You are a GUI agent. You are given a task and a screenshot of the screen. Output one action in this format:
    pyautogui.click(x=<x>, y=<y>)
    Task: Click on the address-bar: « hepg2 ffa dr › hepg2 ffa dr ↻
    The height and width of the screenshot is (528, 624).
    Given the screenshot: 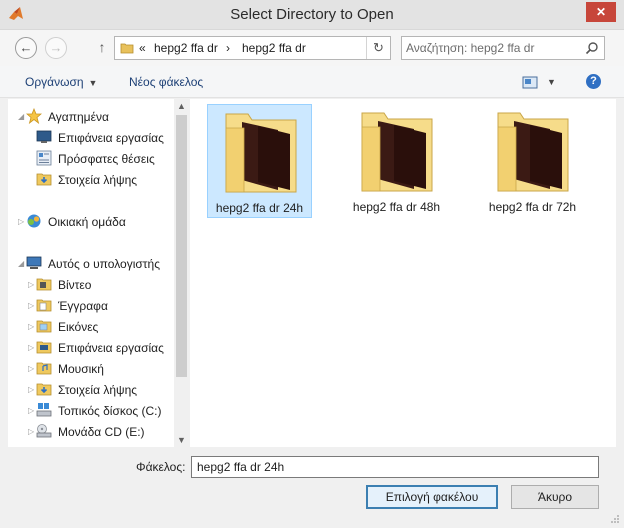 What is the action you would take?
    pyautogui.click(x=252, y=48)
    